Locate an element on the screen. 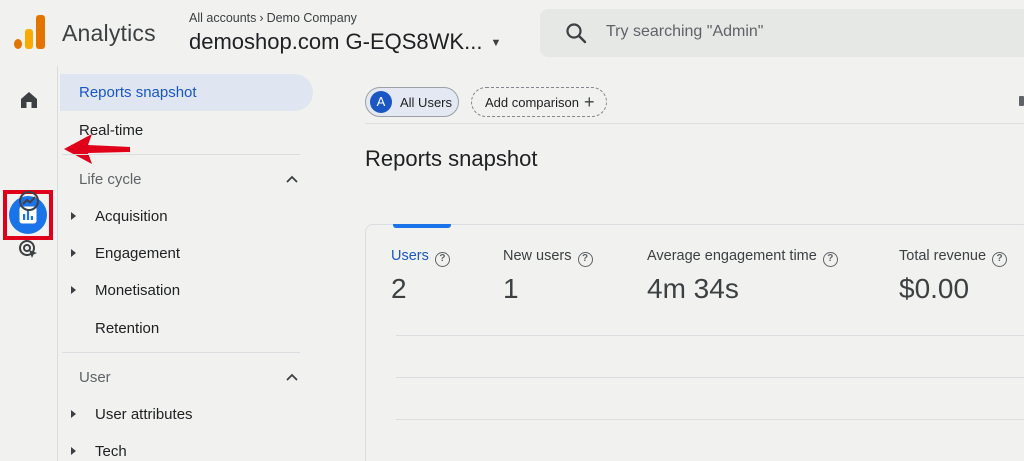  breadcrumb: All accounts › Demo Company is located at coordinates (273, 18).